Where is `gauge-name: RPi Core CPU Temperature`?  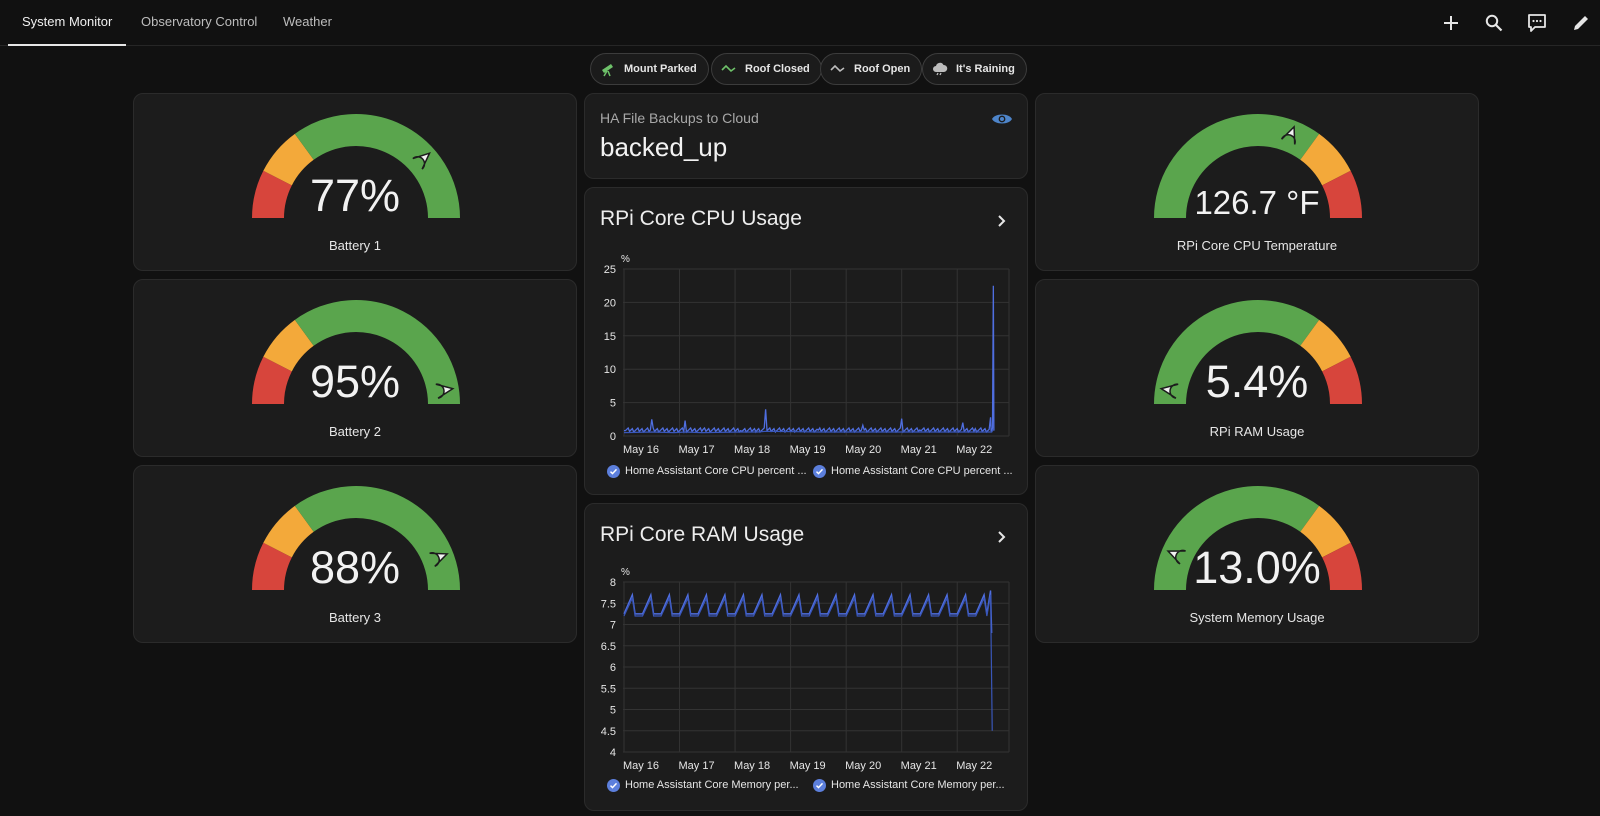
gauge-name: RPi Core CPU Temperature is located at coordinates (1257, 245).